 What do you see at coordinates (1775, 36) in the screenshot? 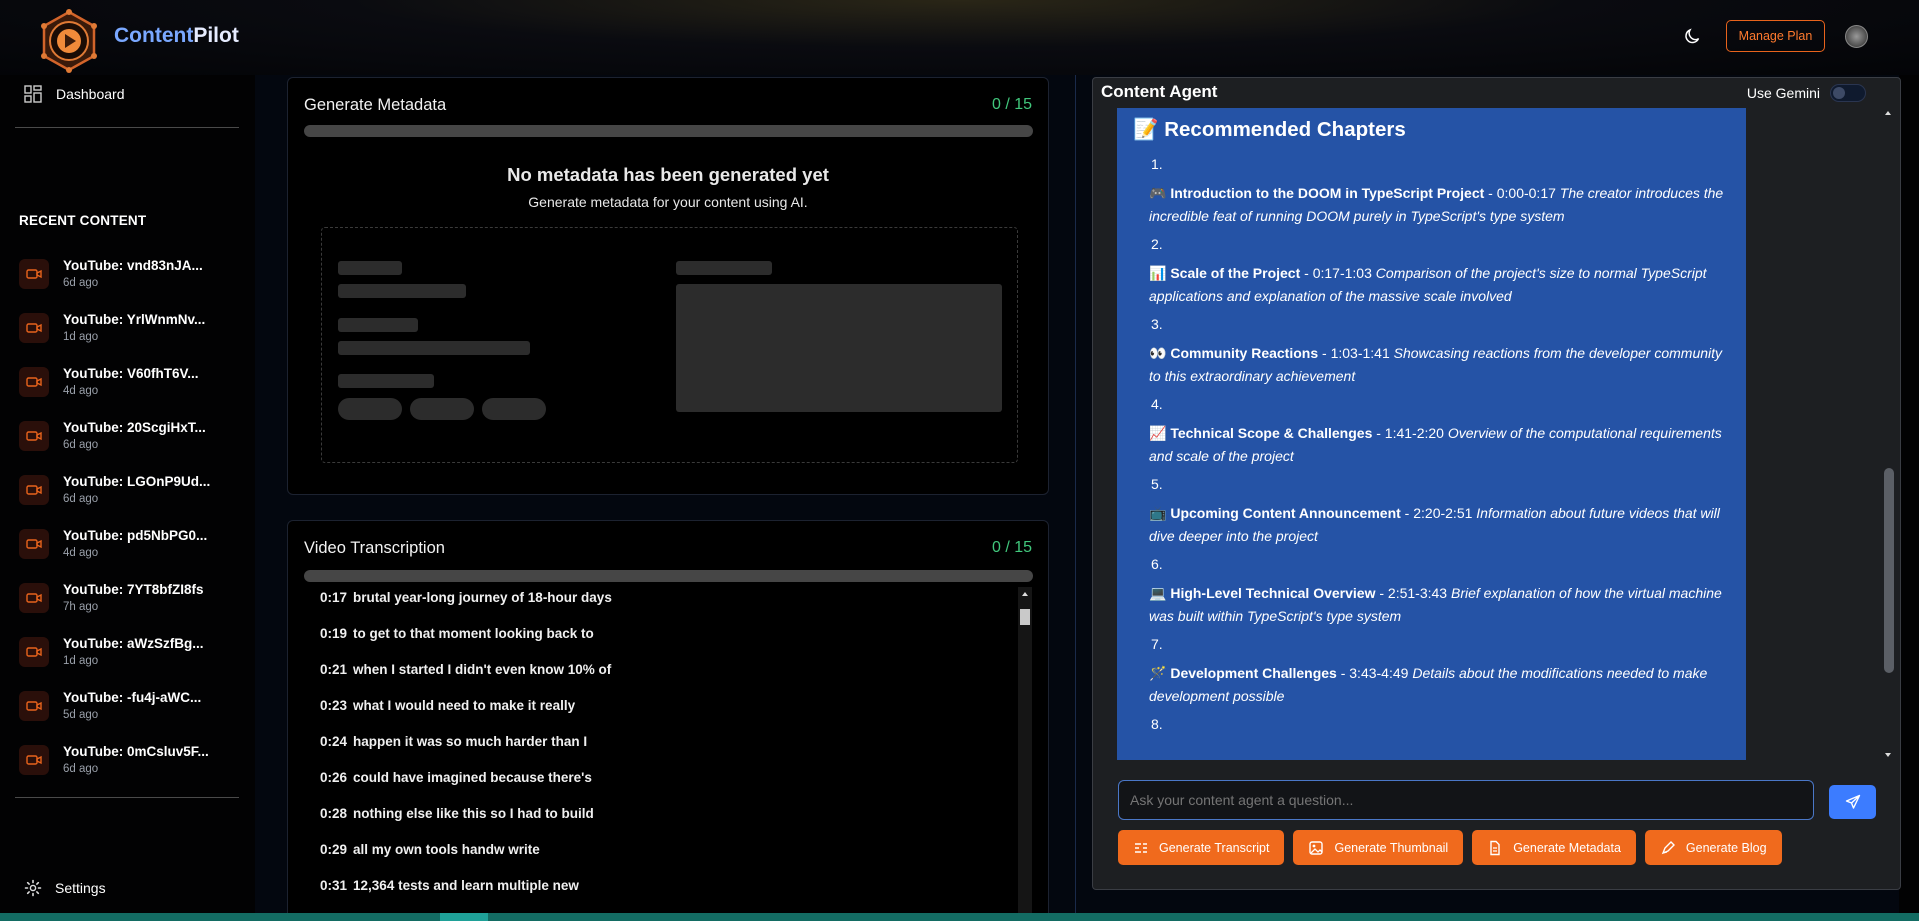
I see `manage-plan-button: Manage Plan` at bounding box center [1775, 36].